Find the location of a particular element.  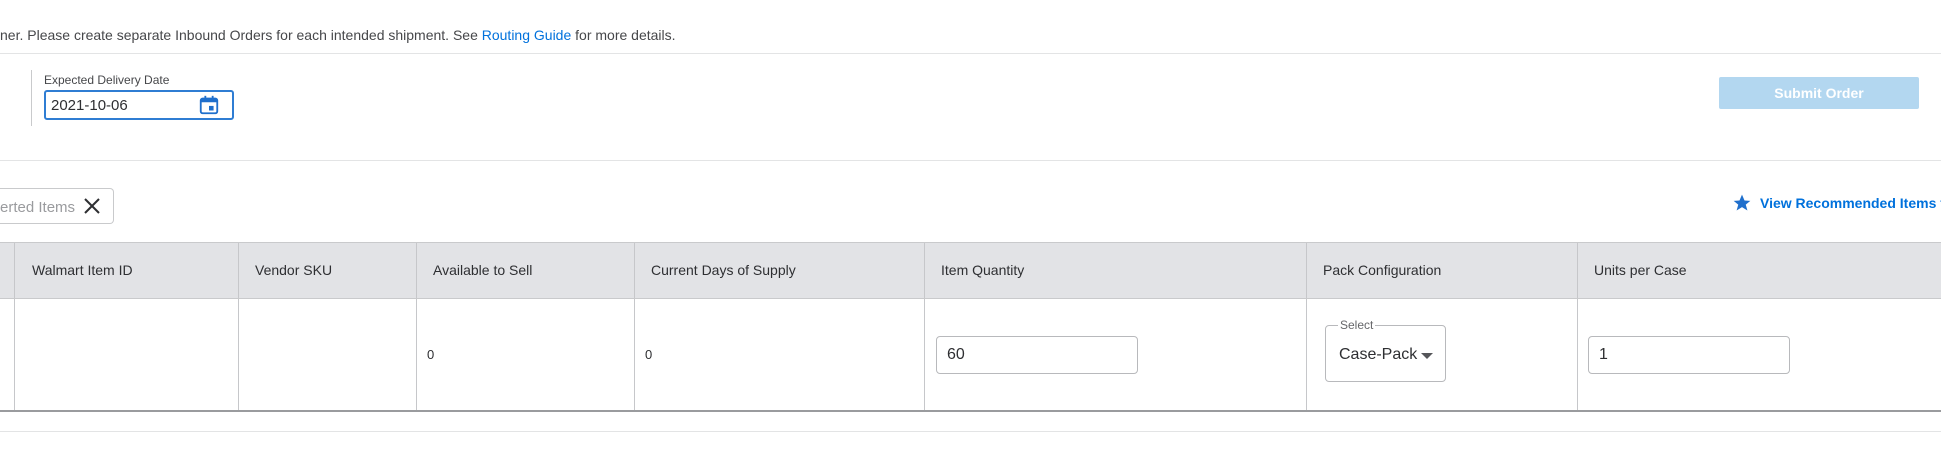

calendar-icon is located at coordinates (209, 105).